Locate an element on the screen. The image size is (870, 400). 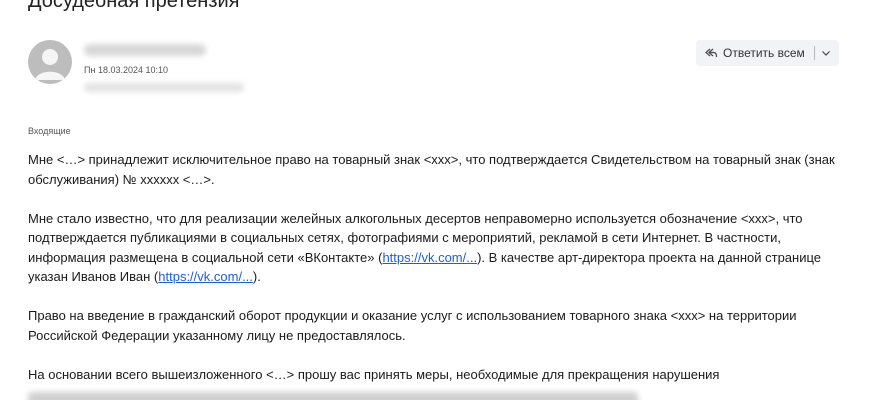
button-divider is located at coordinates (814, 53).